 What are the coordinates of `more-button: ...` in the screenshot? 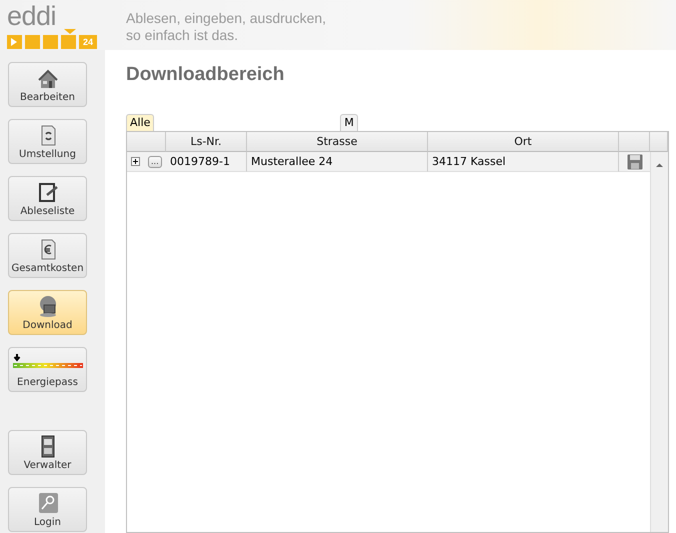 It's located at (155, 162).